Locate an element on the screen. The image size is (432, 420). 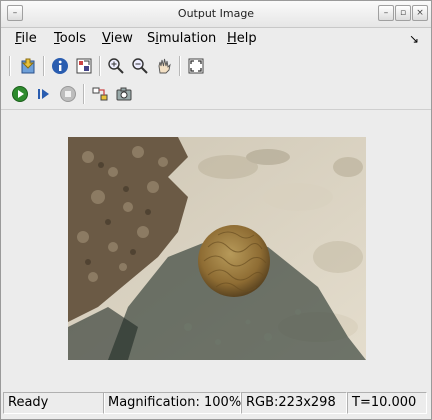
menu-bar: File Tools View Simulation Help ↘ is located at coordinates (216, 39).